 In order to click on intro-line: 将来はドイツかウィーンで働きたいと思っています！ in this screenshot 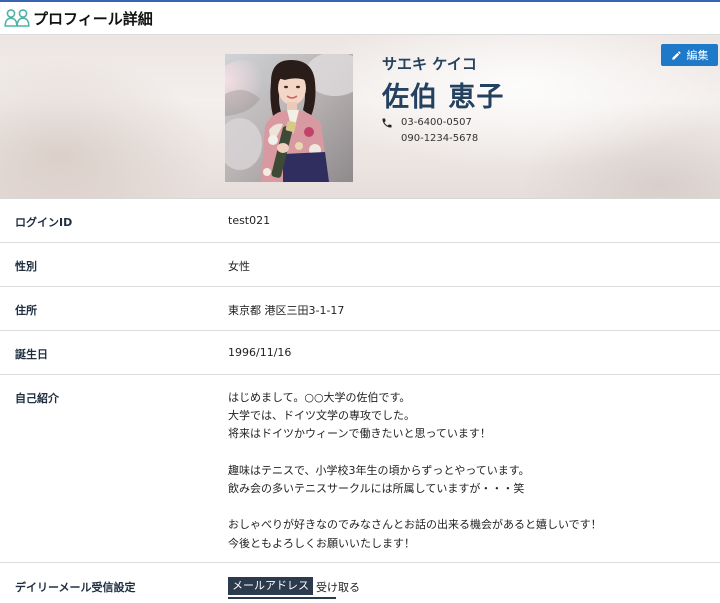, I will do `click(359, 434)`.